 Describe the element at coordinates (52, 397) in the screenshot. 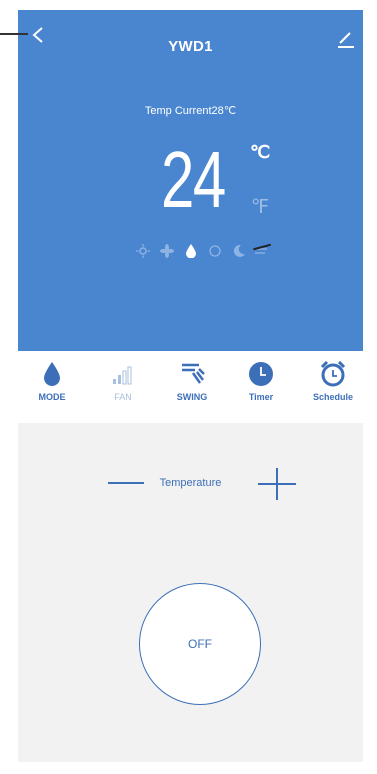

I see `tab-mode-label: MODE` at that location.